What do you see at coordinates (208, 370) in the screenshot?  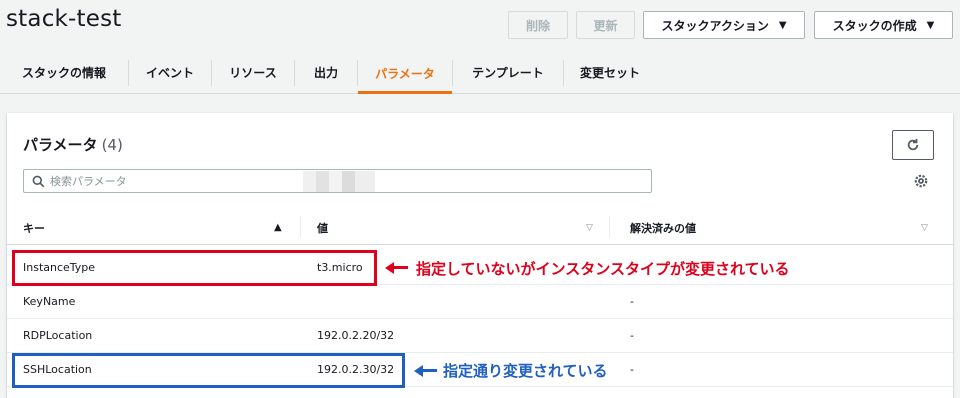 I see `annotation-blue-box` at bounding box center [208, 370].